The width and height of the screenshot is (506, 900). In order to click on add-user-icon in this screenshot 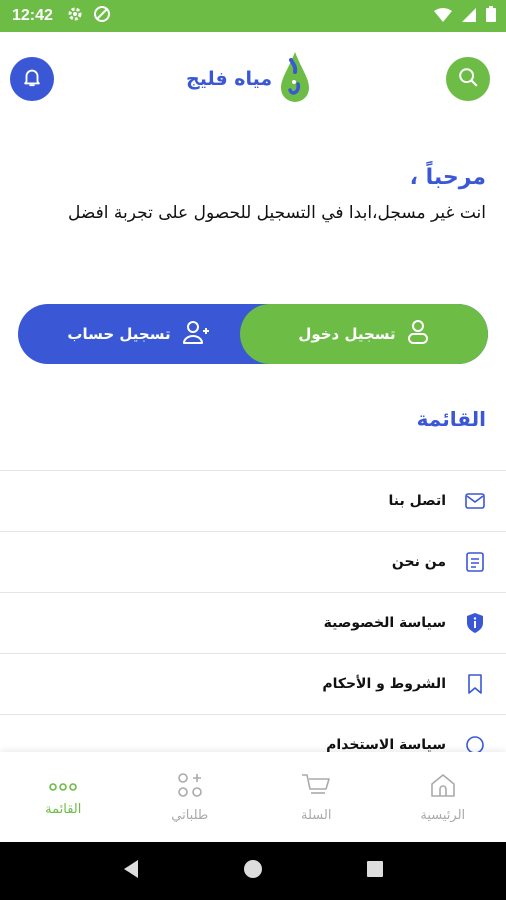, I will do `click(195, 334)`.